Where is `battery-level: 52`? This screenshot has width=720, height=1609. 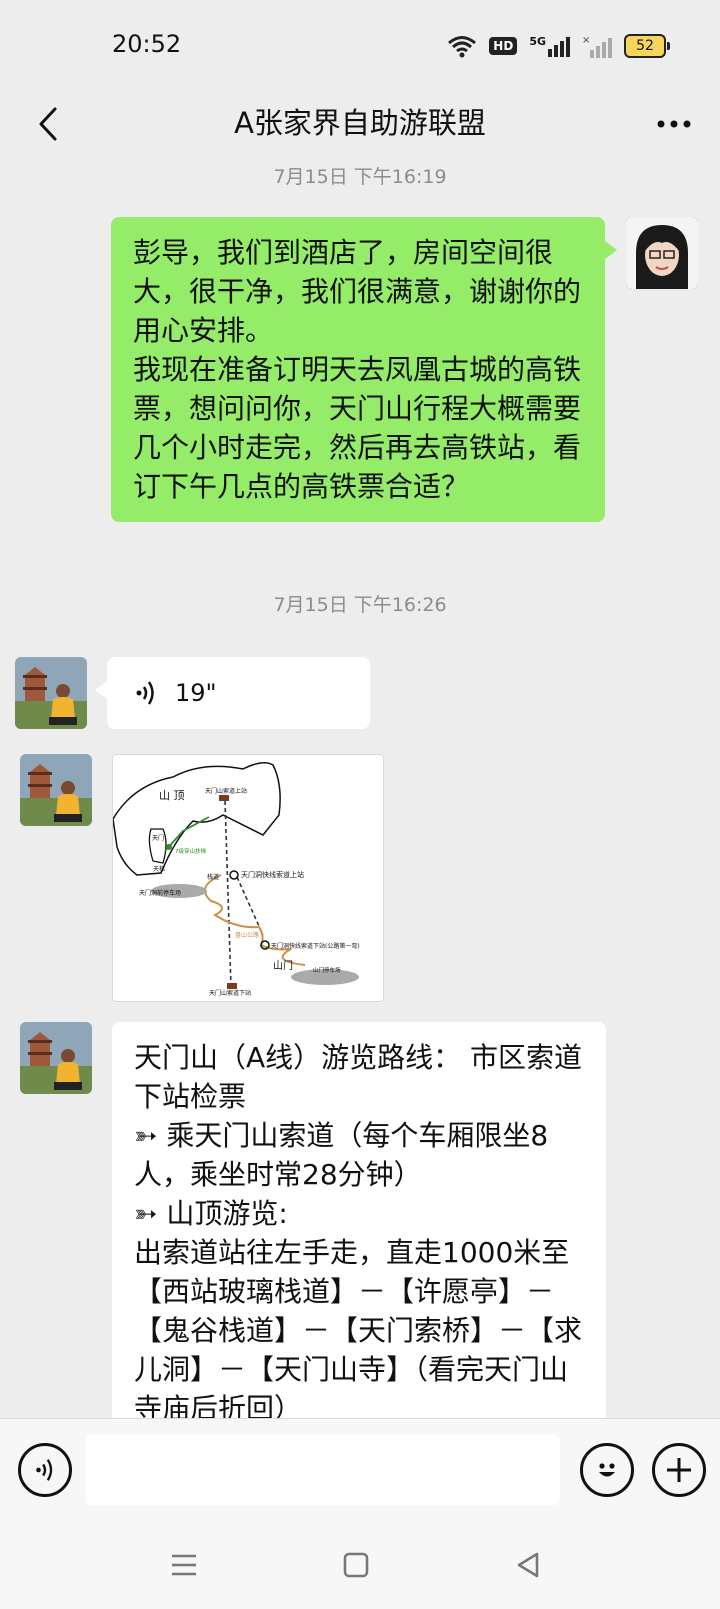 battery-level: 52 is located at coordinates (645, 46).